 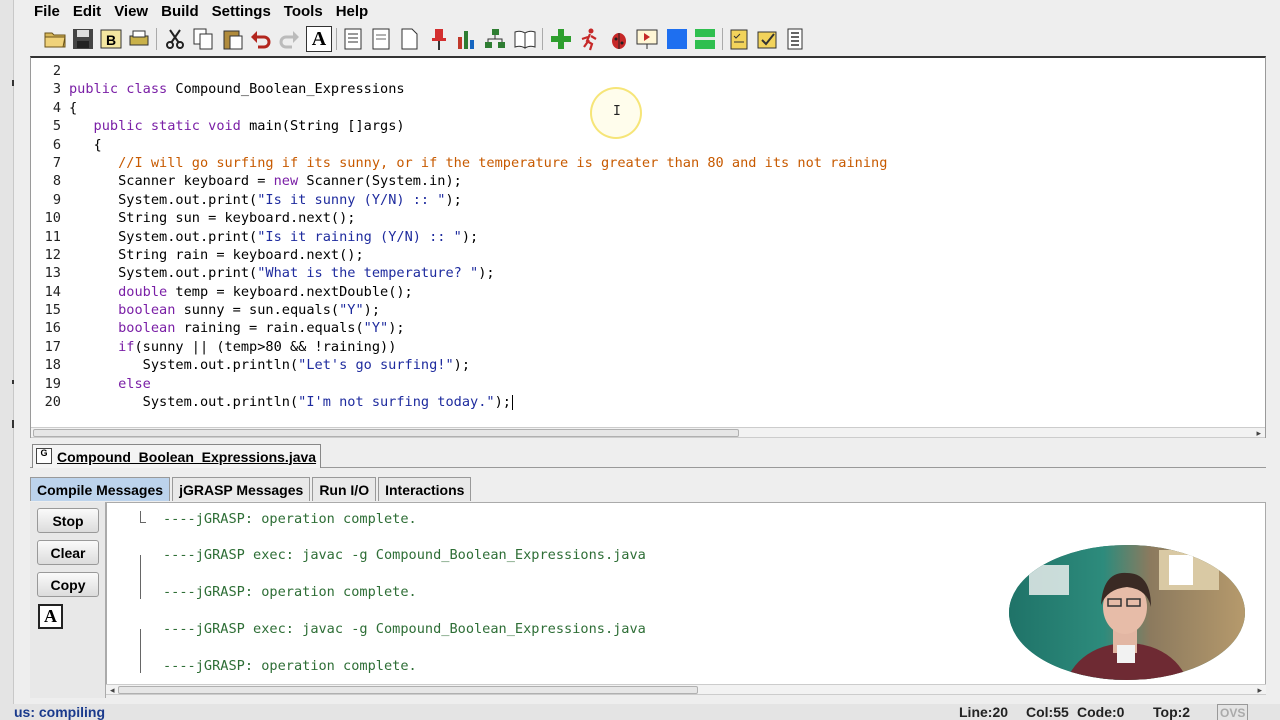 What do you see at coordinates (409, 39) in the screenshot?
I see `new-file-icon` at bounding box center [409, 39].